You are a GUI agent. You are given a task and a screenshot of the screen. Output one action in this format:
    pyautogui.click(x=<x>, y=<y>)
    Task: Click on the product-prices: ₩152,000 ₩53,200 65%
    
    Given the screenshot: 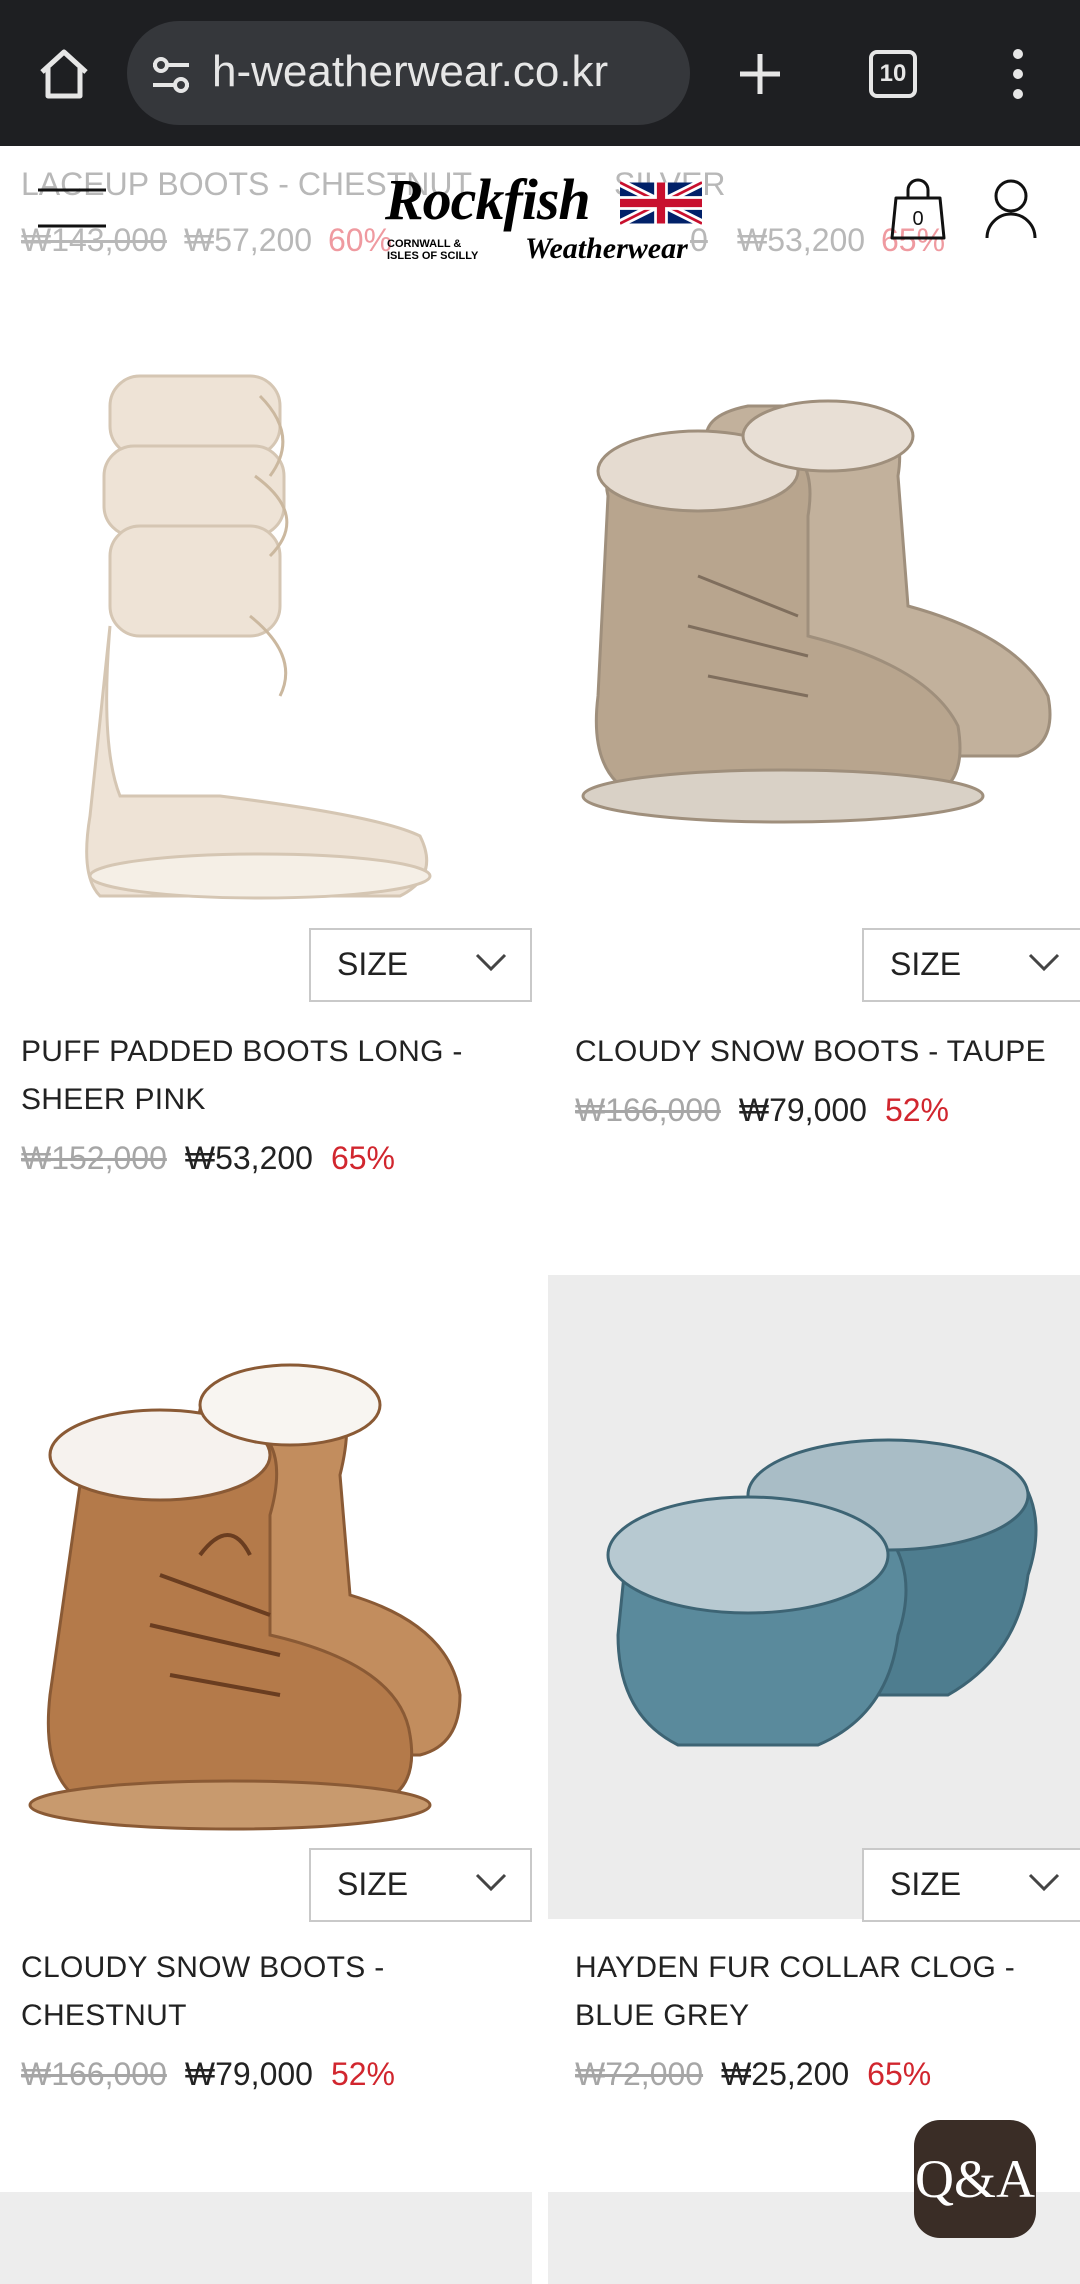 What is the action you would take?
    pyautogui.click(x=208, y=1158)
    